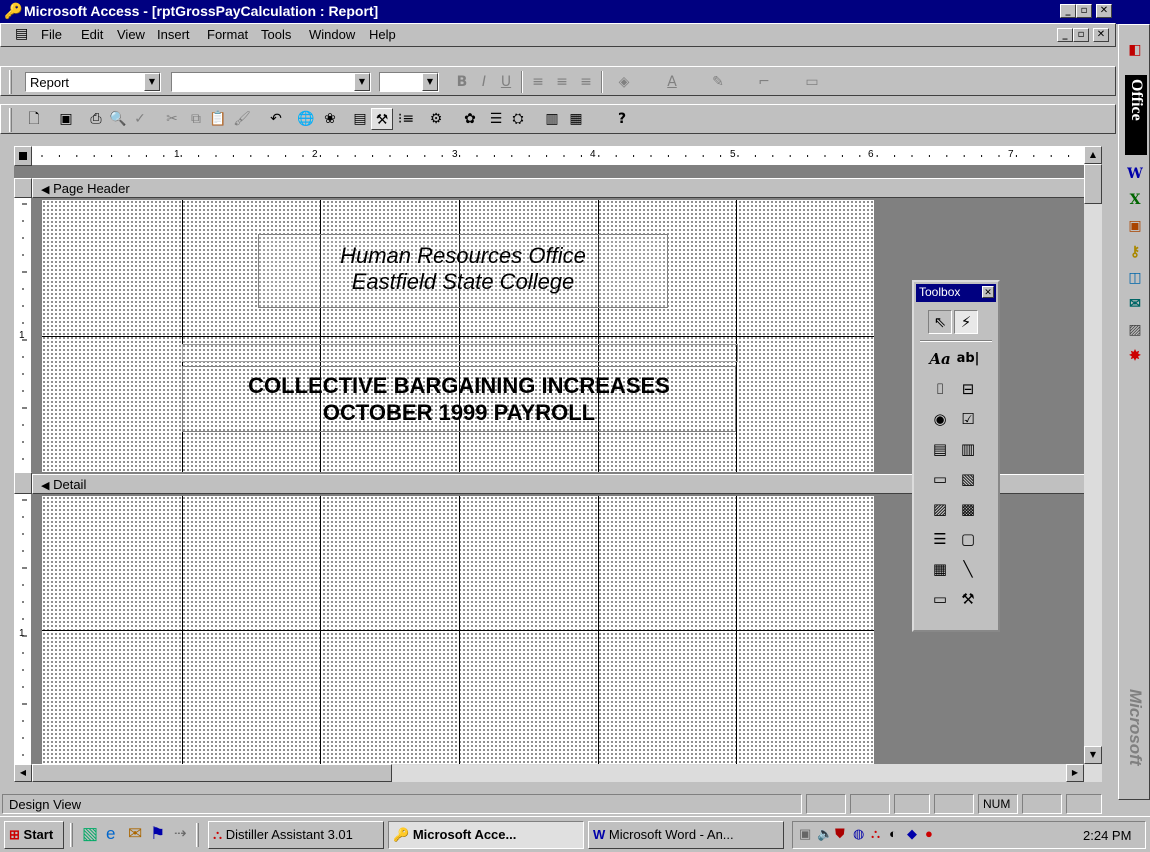  Describe the element at coordinates (276, 34) in the screenshot. I see `menu-tools: Tools` at that location.